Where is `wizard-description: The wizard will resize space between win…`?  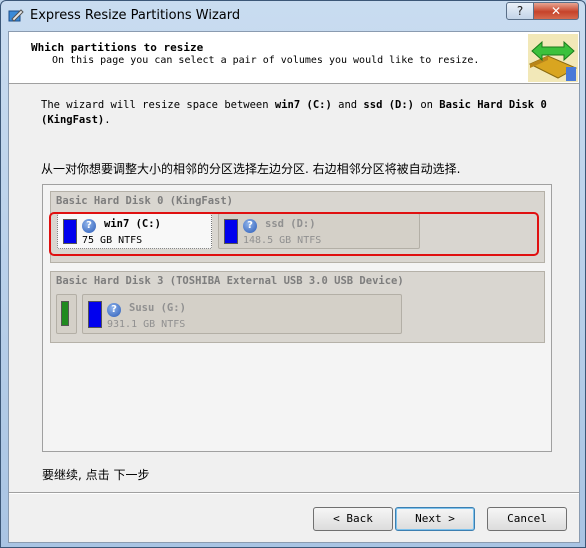
wizard-description: The wizard will resize space between win… is located at coordinates (296, 113).